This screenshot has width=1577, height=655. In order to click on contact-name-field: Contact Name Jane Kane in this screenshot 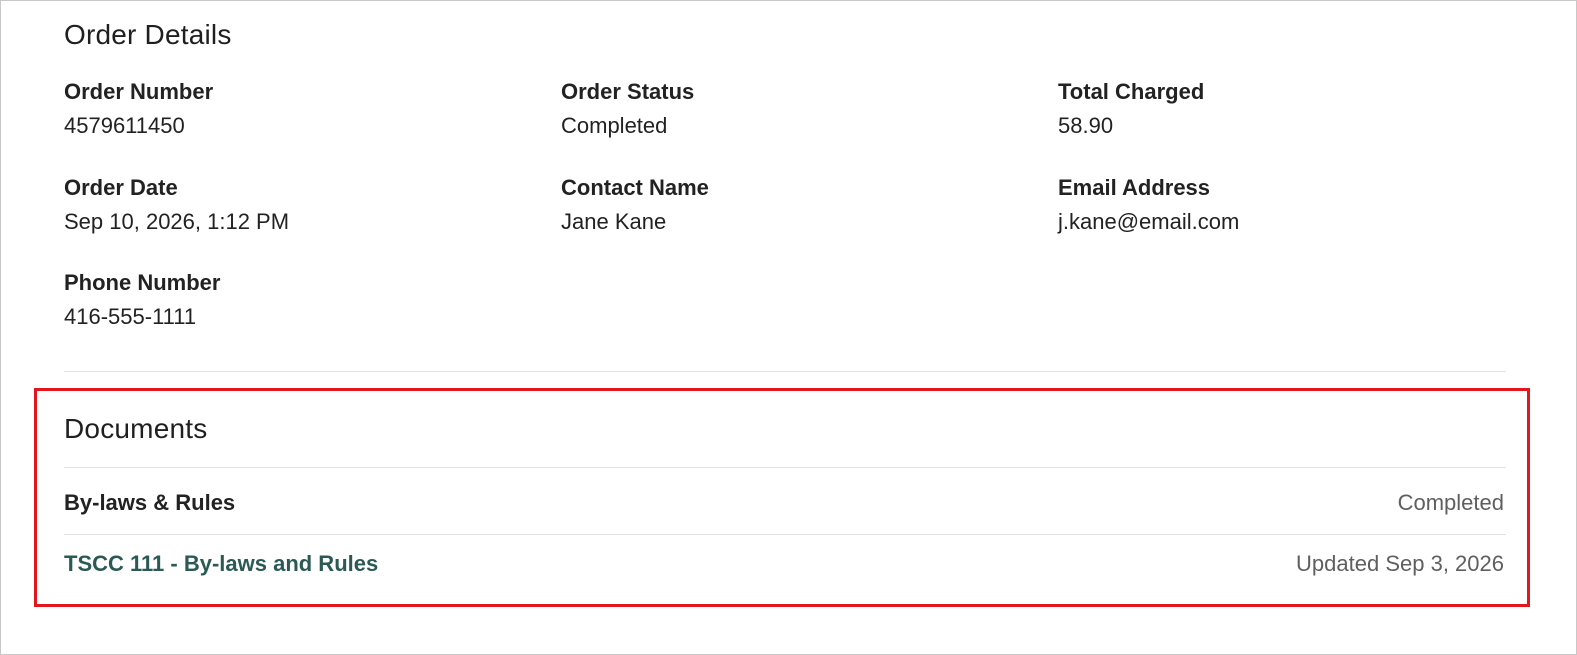, I will do `click(635, 205)`.